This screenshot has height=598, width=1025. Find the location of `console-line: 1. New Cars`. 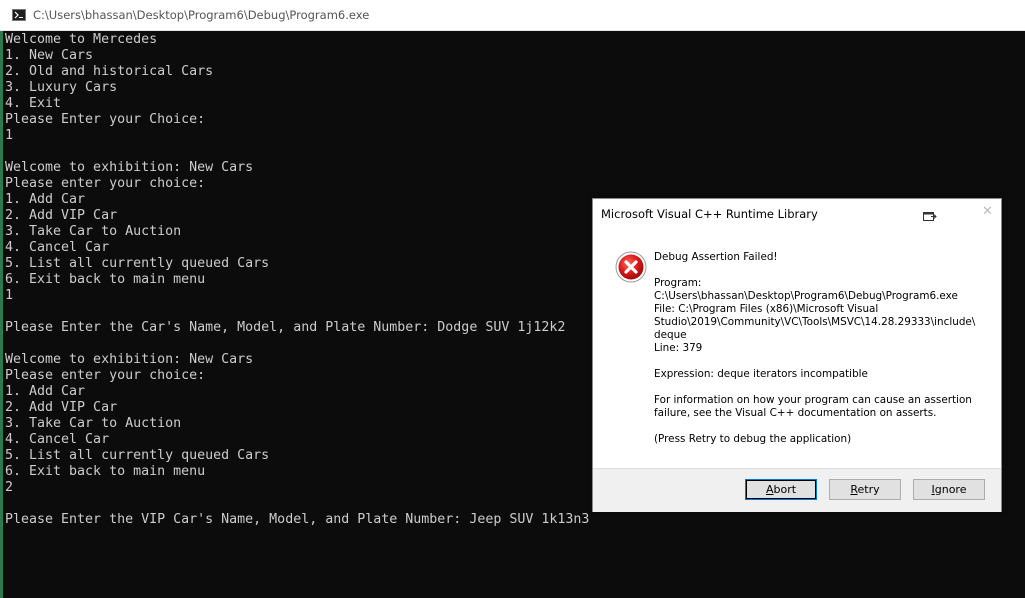

console-line: 1. New Cars is located at coordinates (49, 55).